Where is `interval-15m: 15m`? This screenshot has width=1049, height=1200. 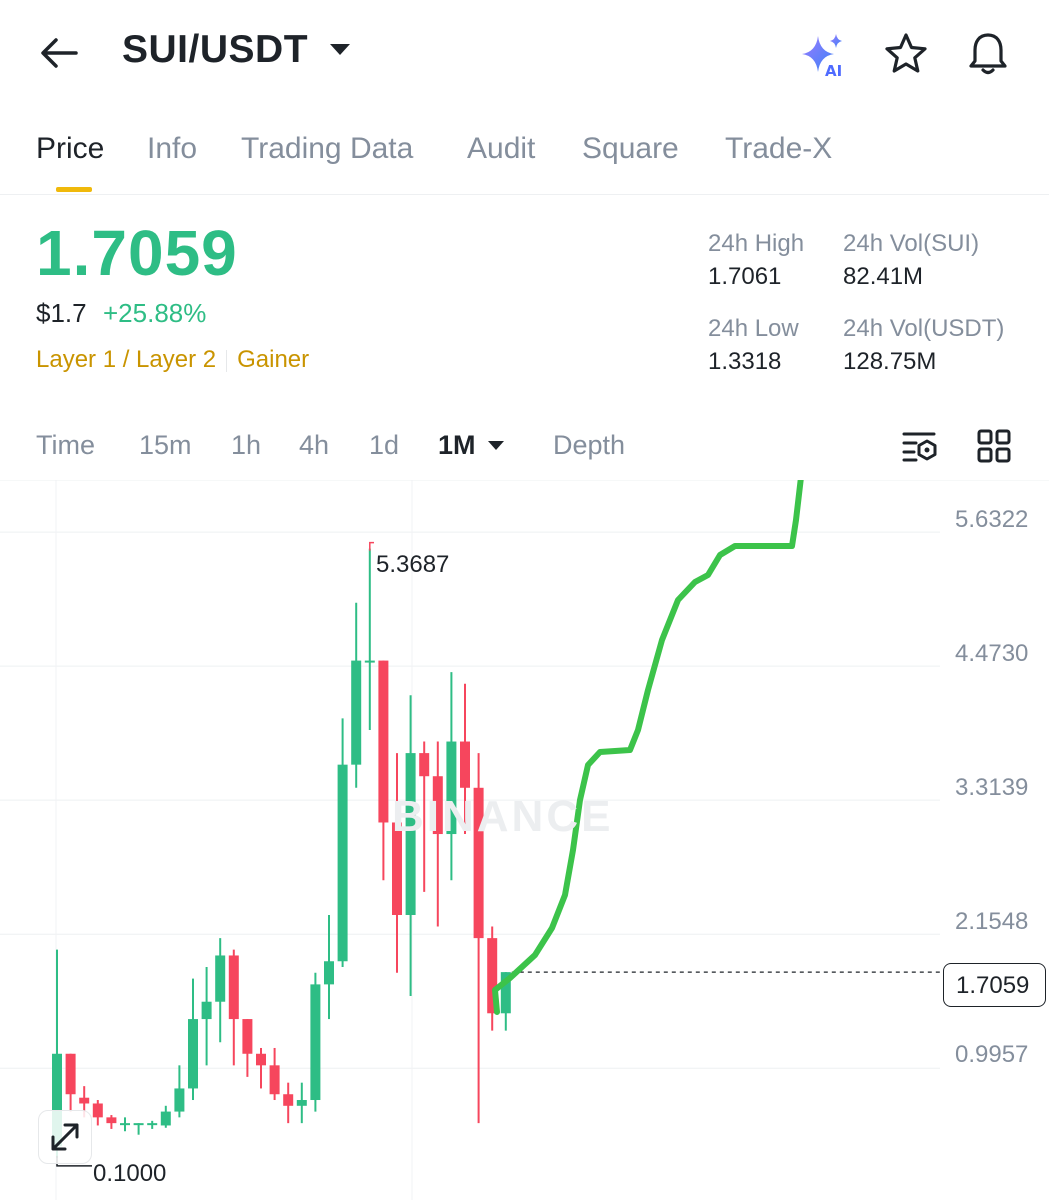
interval-15m: 15m is located at coordinates (165, 445).